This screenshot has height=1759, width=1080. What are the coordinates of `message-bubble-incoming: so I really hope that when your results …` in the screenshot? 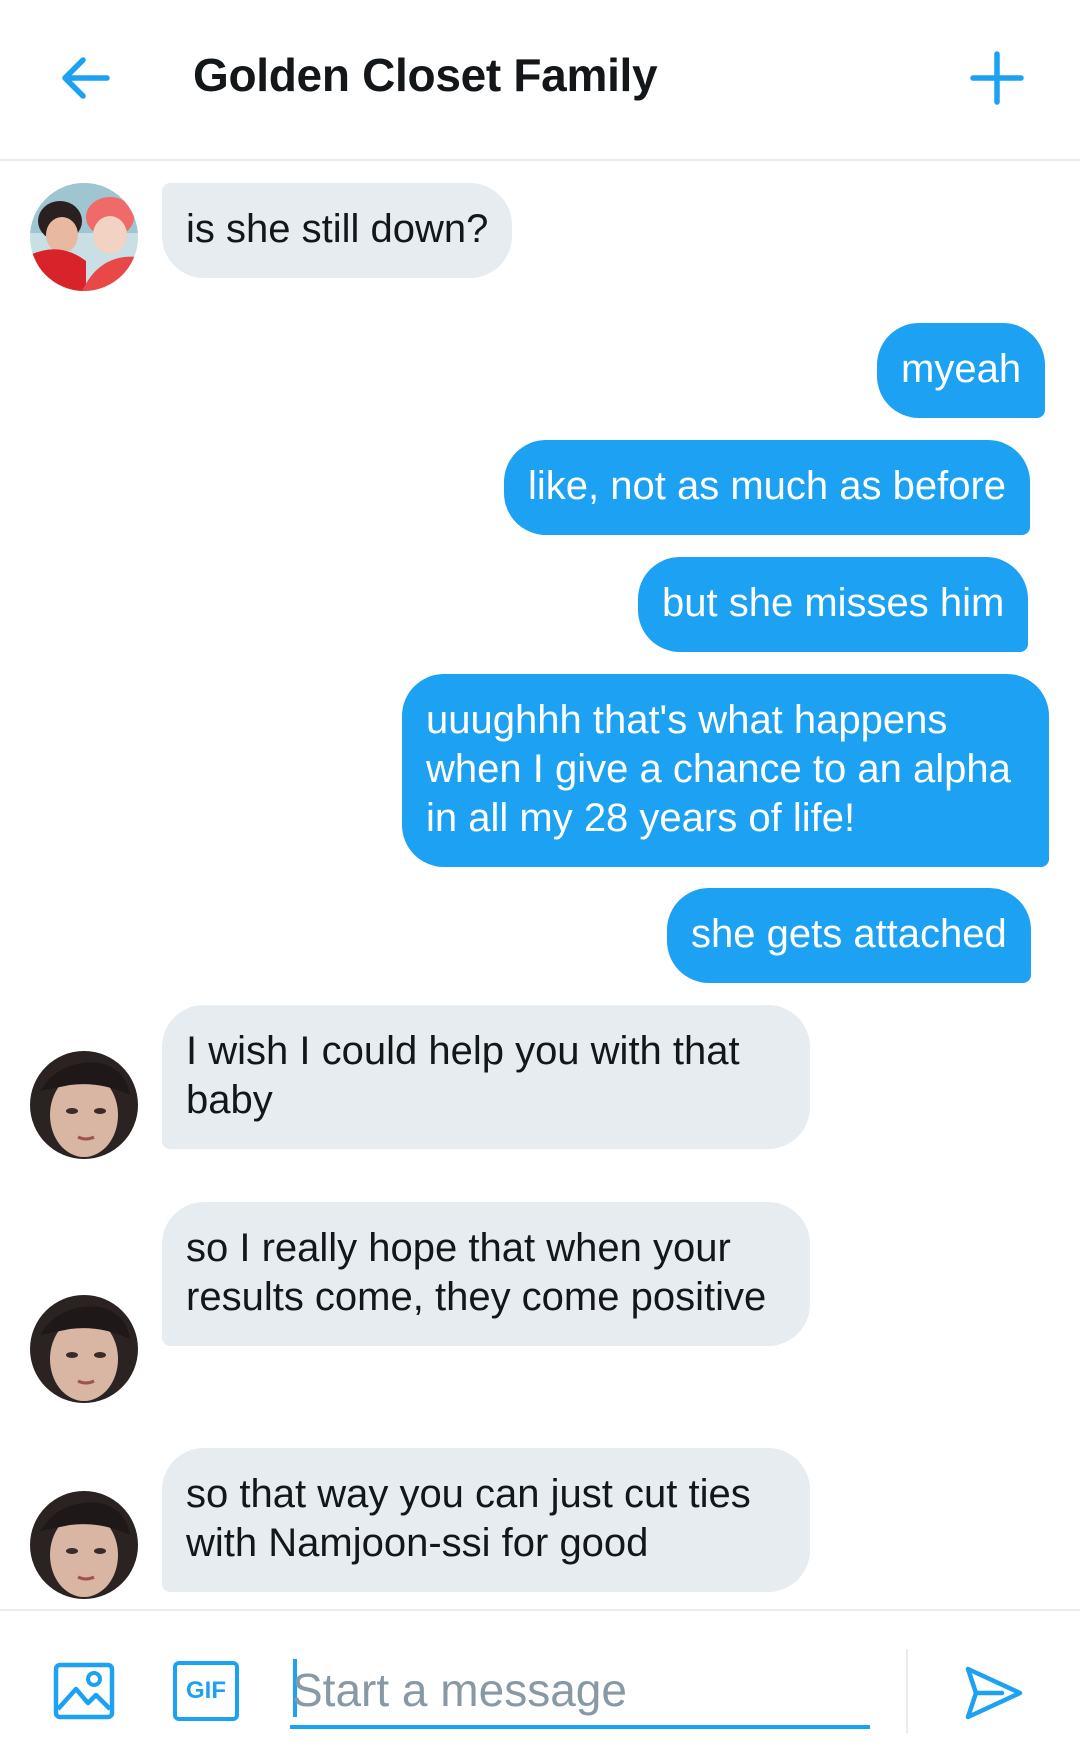 It's located at (486, 1274).